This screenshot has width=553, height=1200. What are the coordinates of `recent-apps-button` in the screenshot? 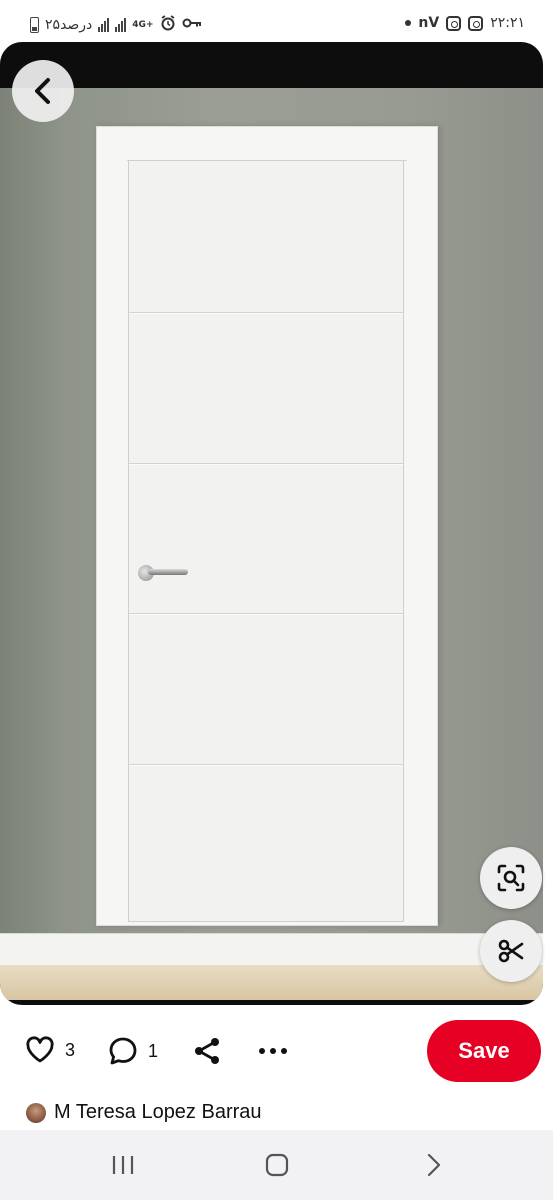 It's located at (123, 1165).